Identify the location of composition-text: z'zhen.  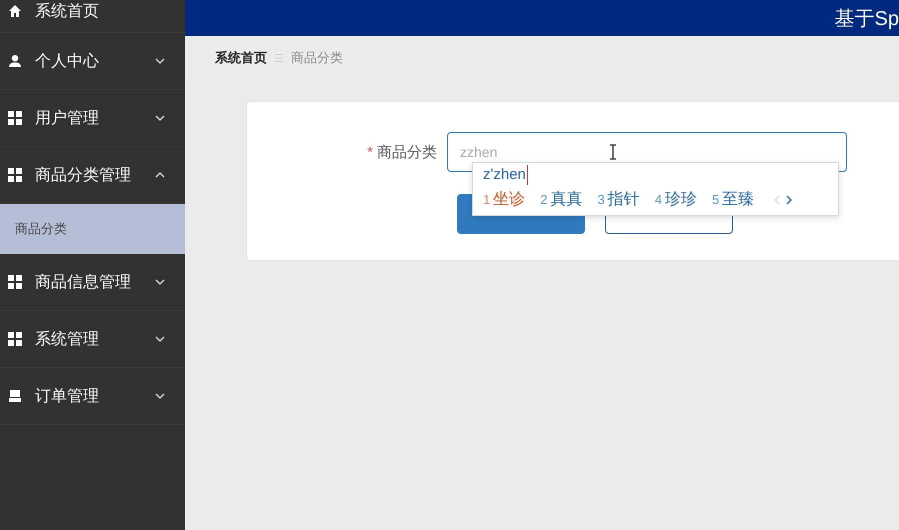
(505, 175).